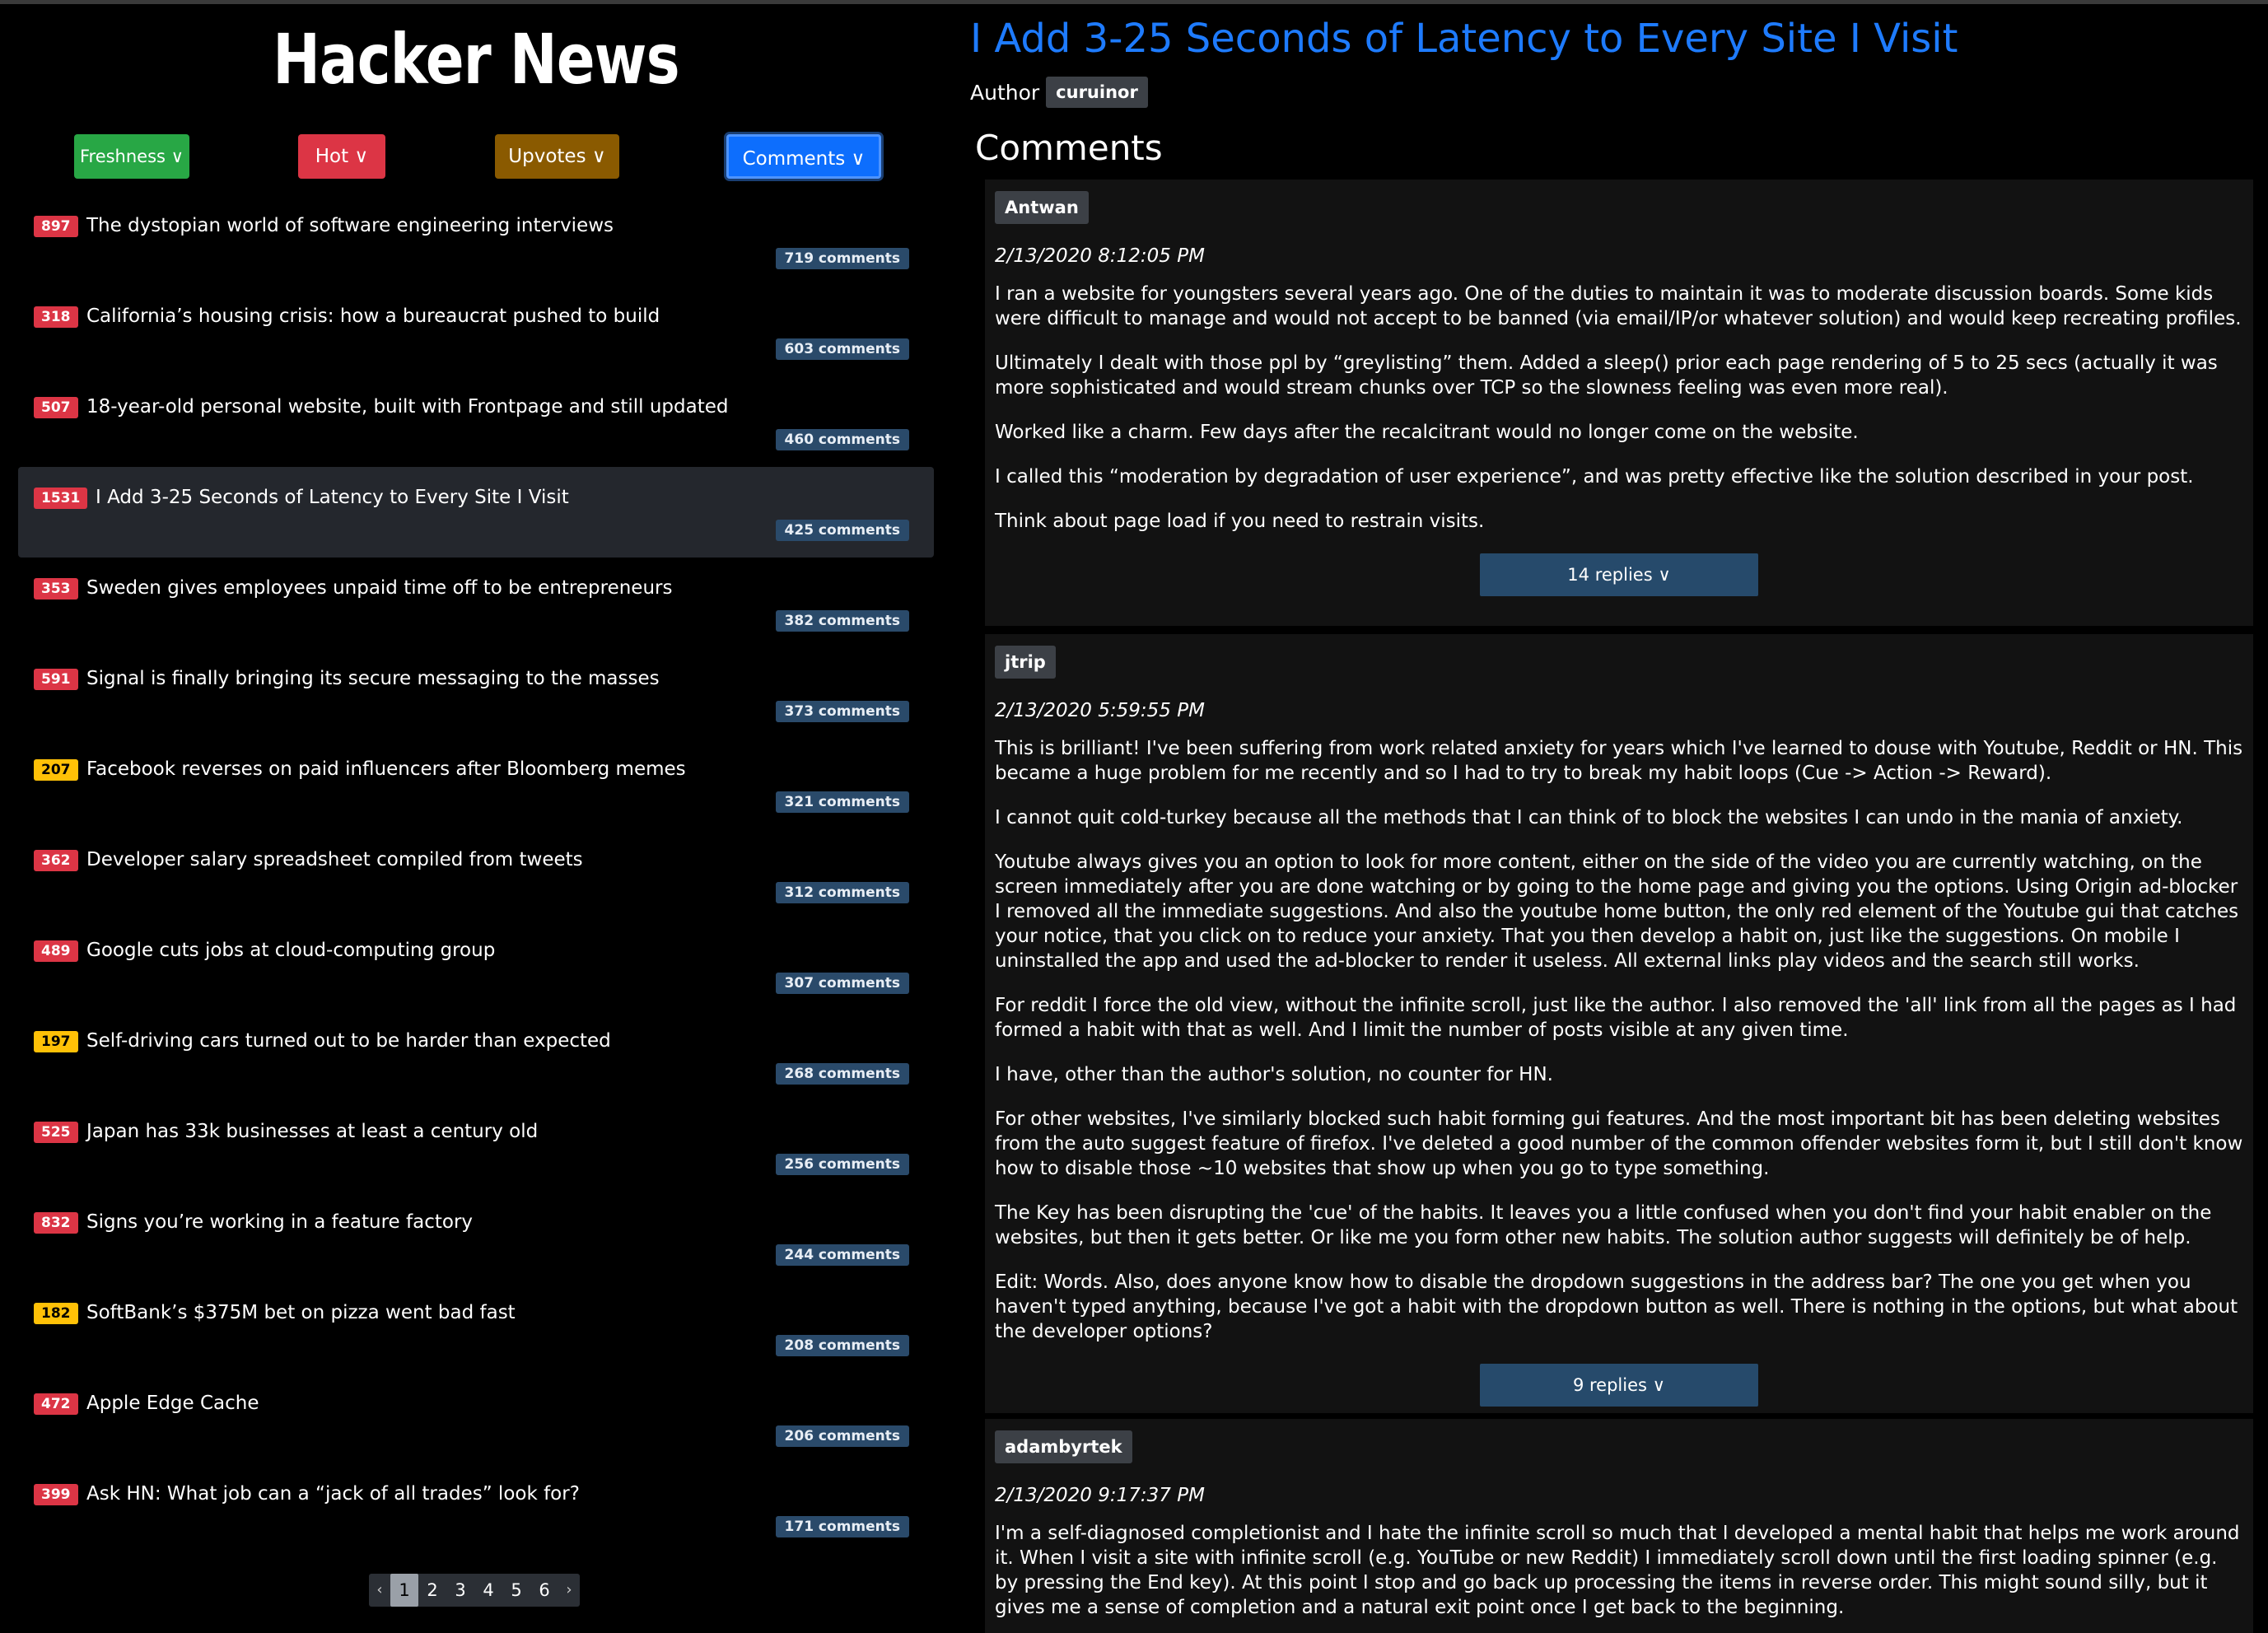 This screenshot has width=2268, height=1633. What do you see at coordinates (131, 156) in the screenshot?
I see `sort-freshness-button: Freshness ∨` at bounding box center [131, 156].